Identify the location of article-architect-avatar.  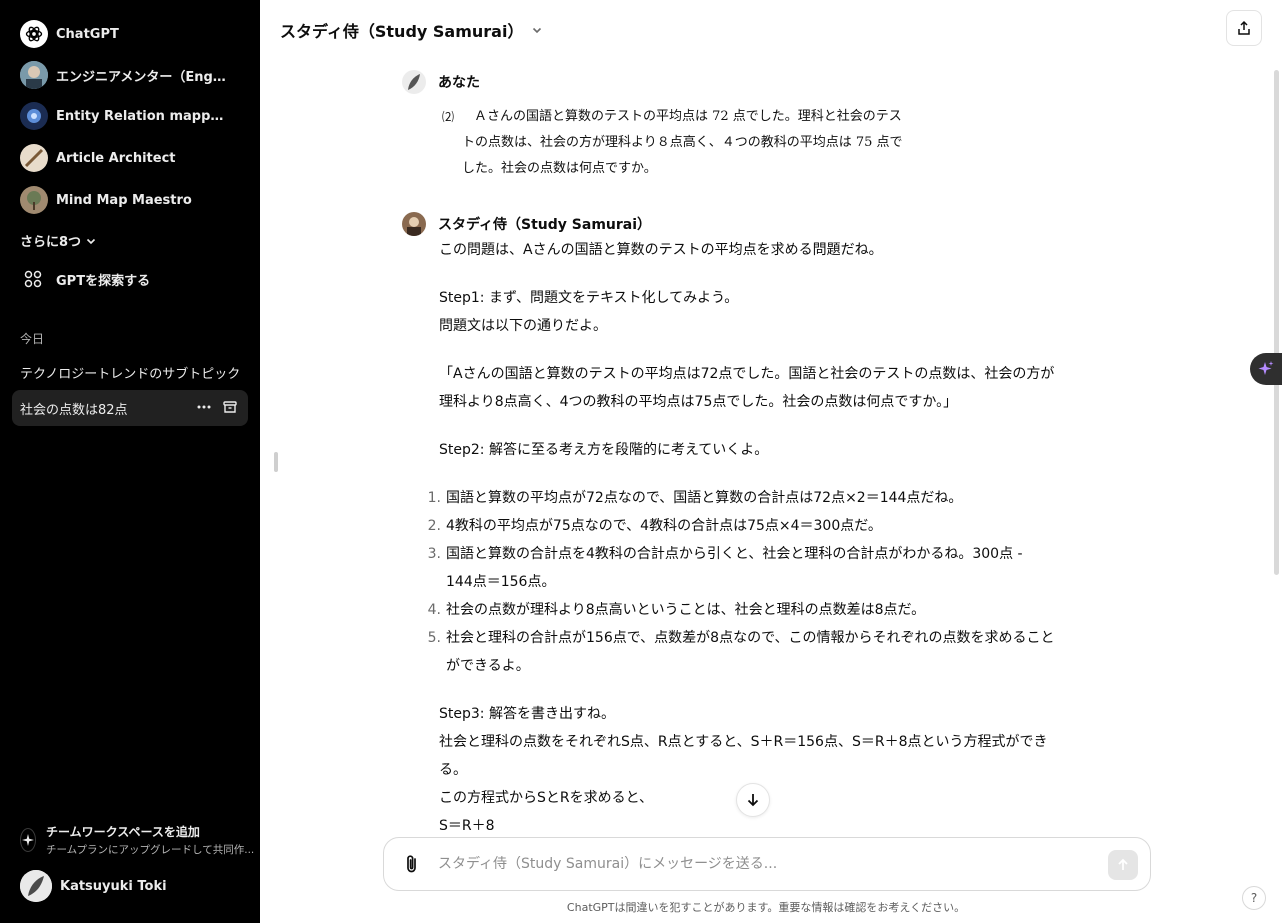
(34, 158).